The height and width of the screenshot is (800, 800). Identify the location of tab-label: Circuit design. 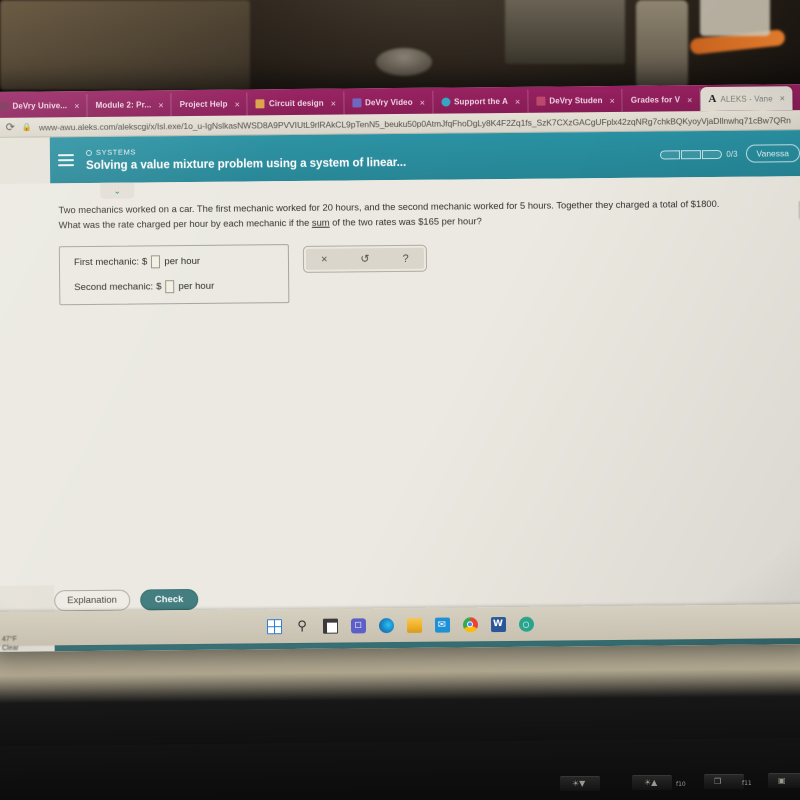
(296, 103).